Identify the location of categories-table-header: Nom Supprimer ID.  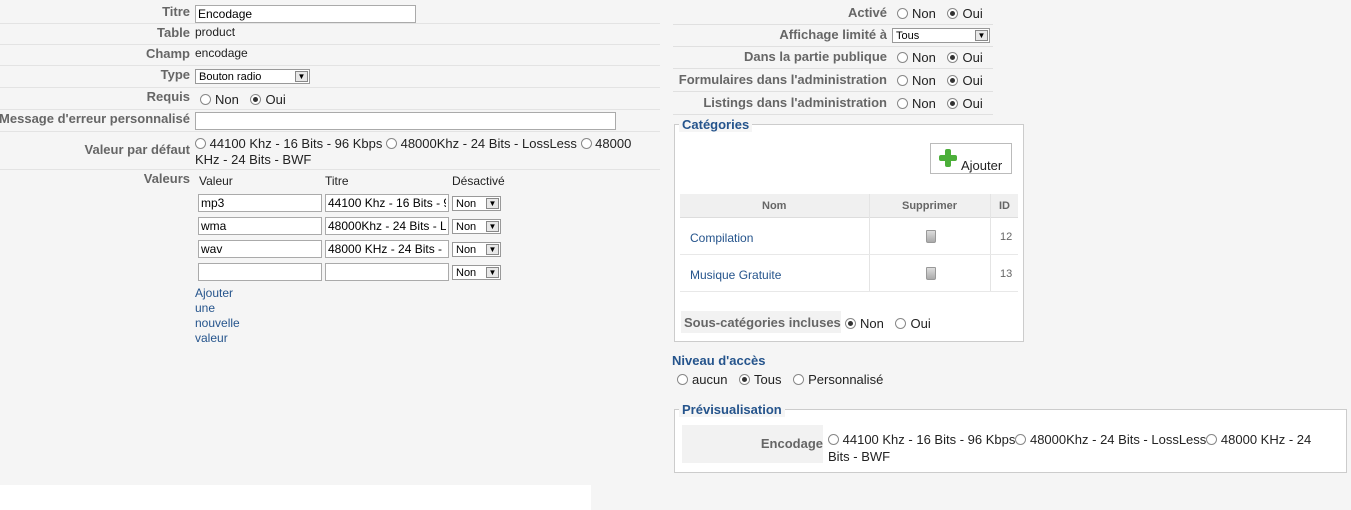
(849, 206).